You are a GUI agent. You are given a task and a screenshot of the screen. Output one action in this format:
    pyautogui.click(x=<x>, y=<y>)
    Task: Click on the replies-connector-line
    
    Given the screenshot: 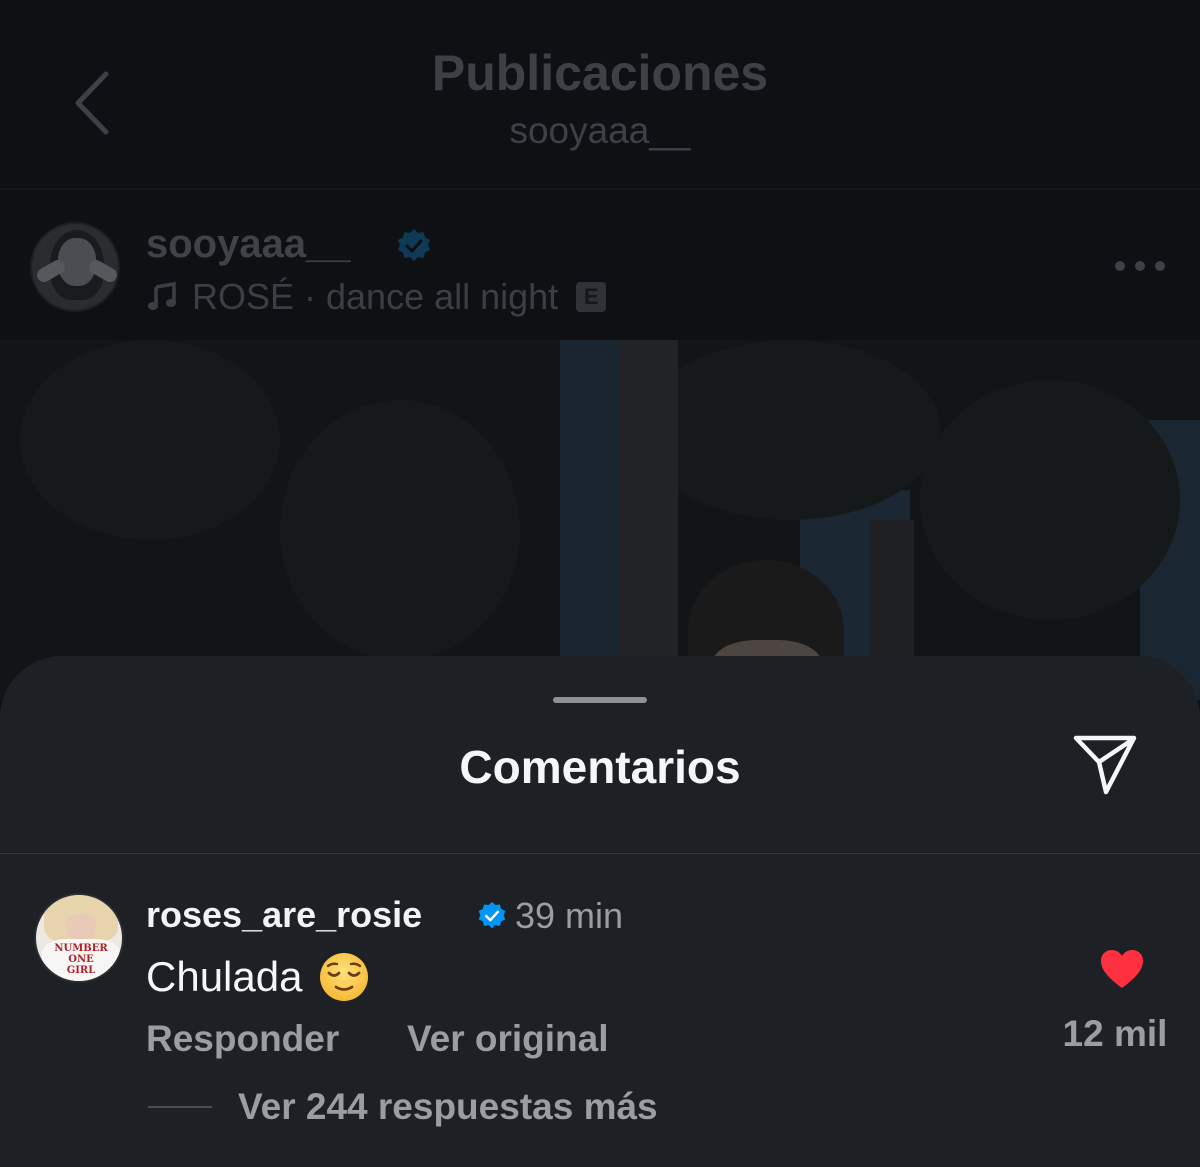 What is the action you would take?
    pyautogui.click(x=180, y=1107)
    